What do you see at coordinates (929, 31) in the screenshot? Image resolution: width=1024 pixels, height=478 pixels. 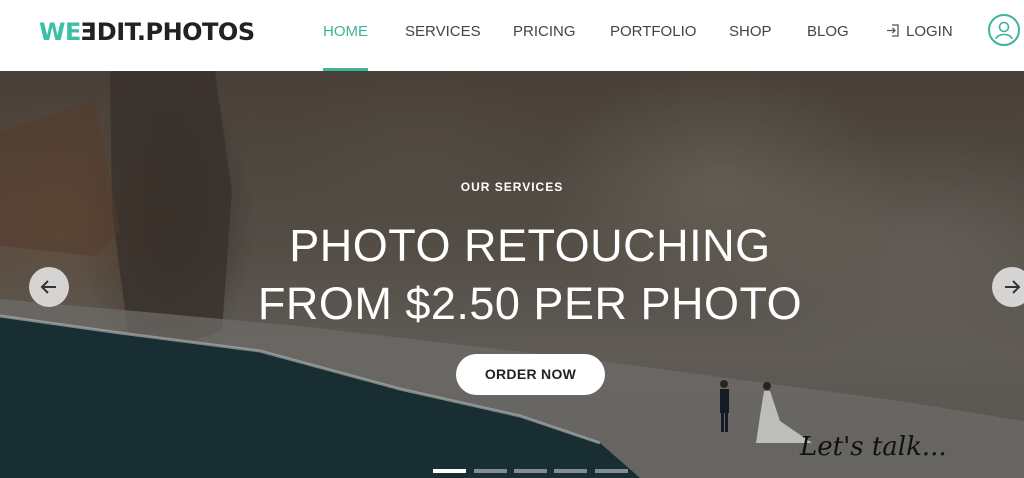 I see `login-label: LOGIN` at bounding box center [929, 31].